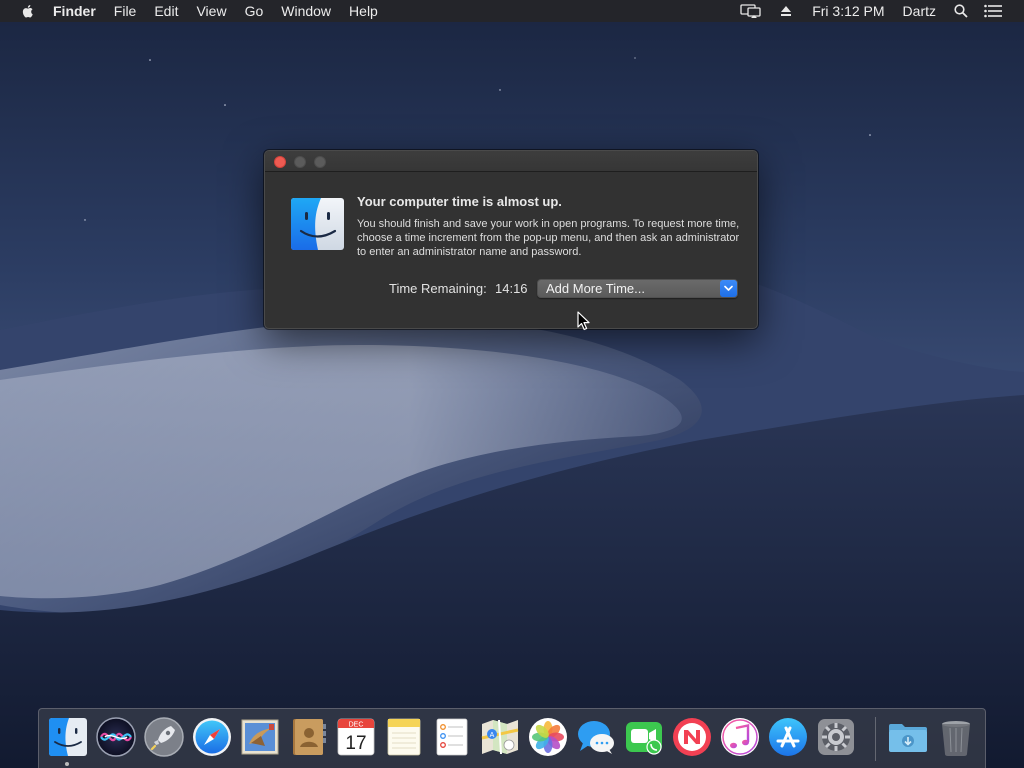 This screenshot has height=768, width=1024. I want to click on calendar-month-label: DEC, so click(356, 725).